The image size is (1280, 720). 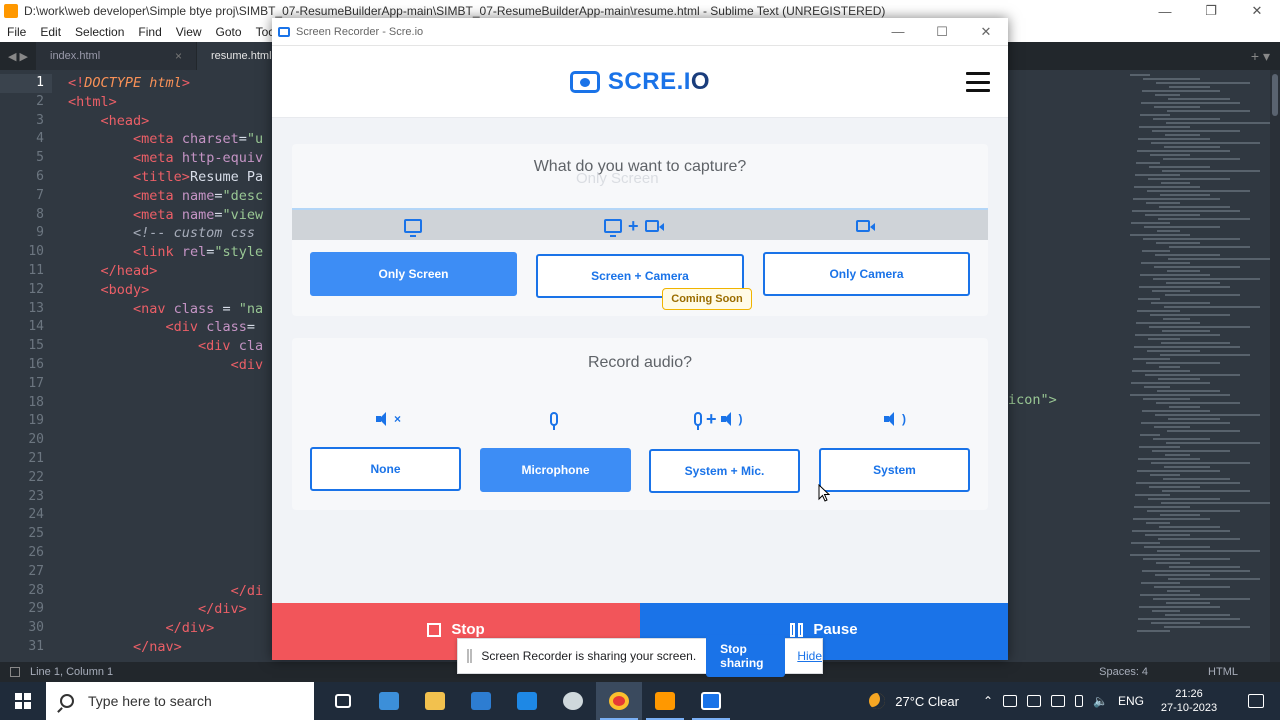 What do you see at coordinates (18, 56) in the screenshot?
I see `tab-nav-arrows: ◀ ▶` at bounding box center [18, 56].